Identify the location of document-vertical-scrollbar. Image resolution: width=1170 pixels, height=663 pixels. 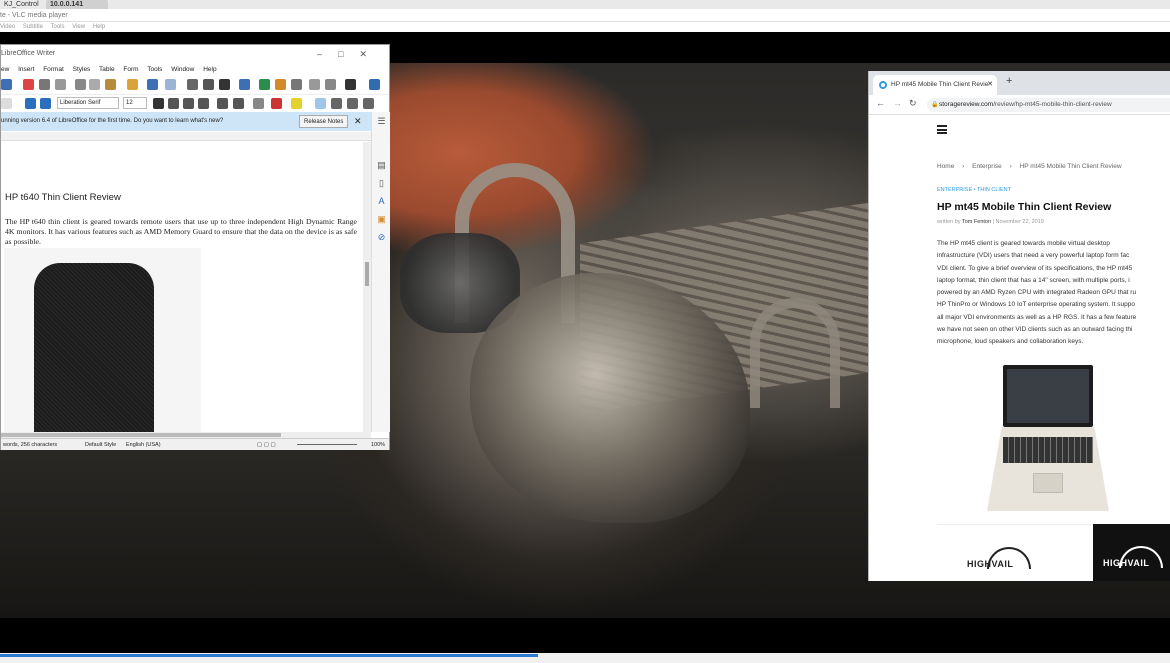
(367, 287).